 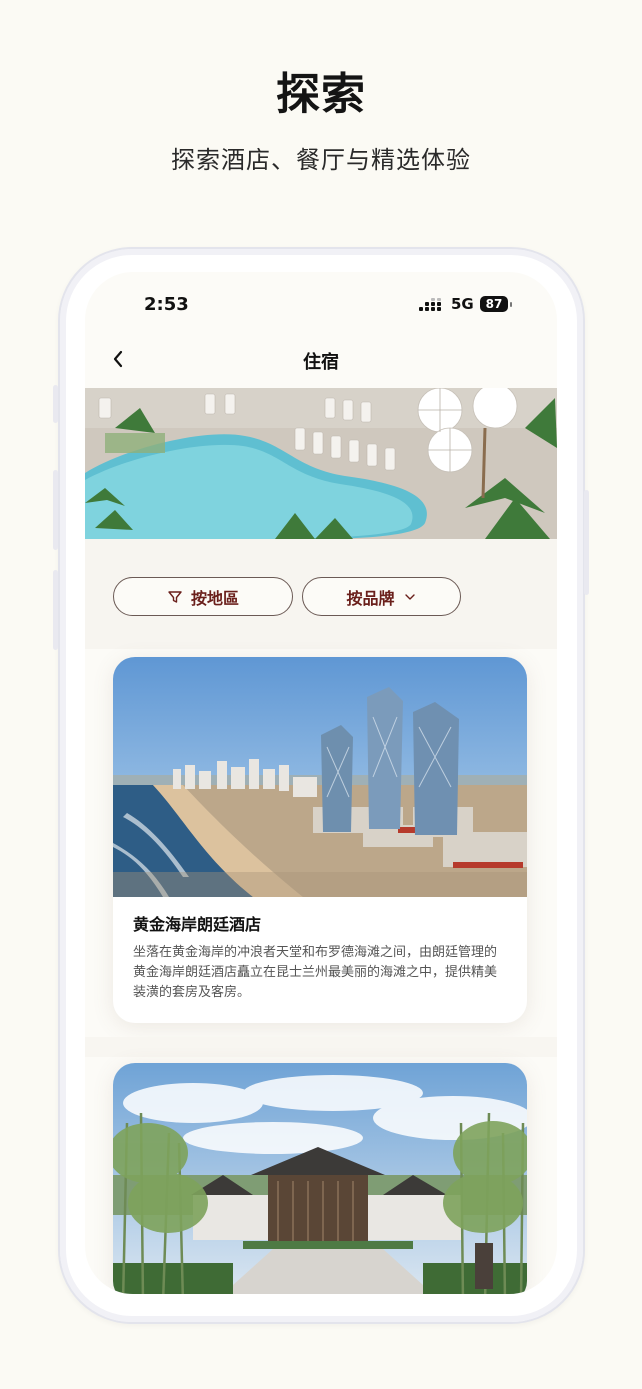 I want to click on nav-title: 住宿, so click(x=321, y=362).